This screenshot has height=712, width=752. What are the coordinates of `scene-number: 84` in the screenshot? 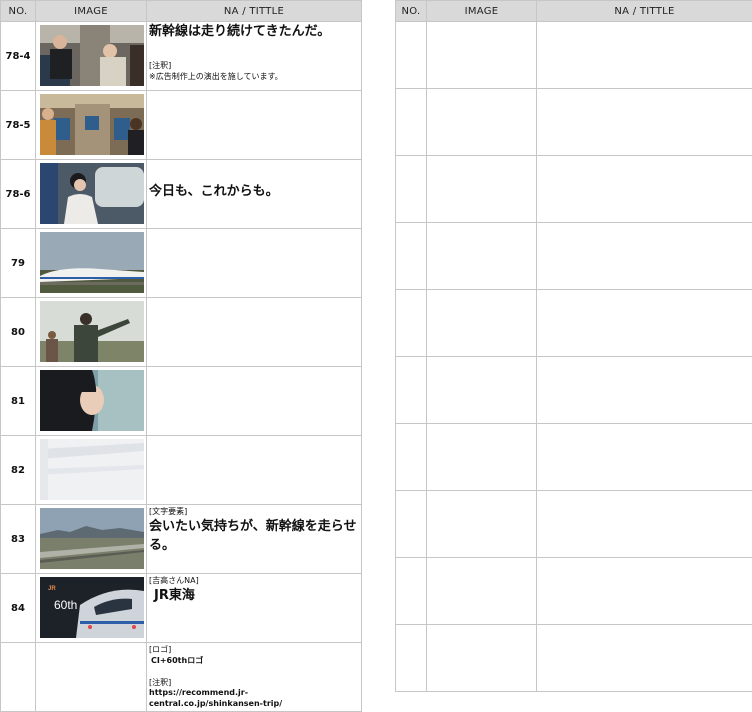 It's located at (18, 608).